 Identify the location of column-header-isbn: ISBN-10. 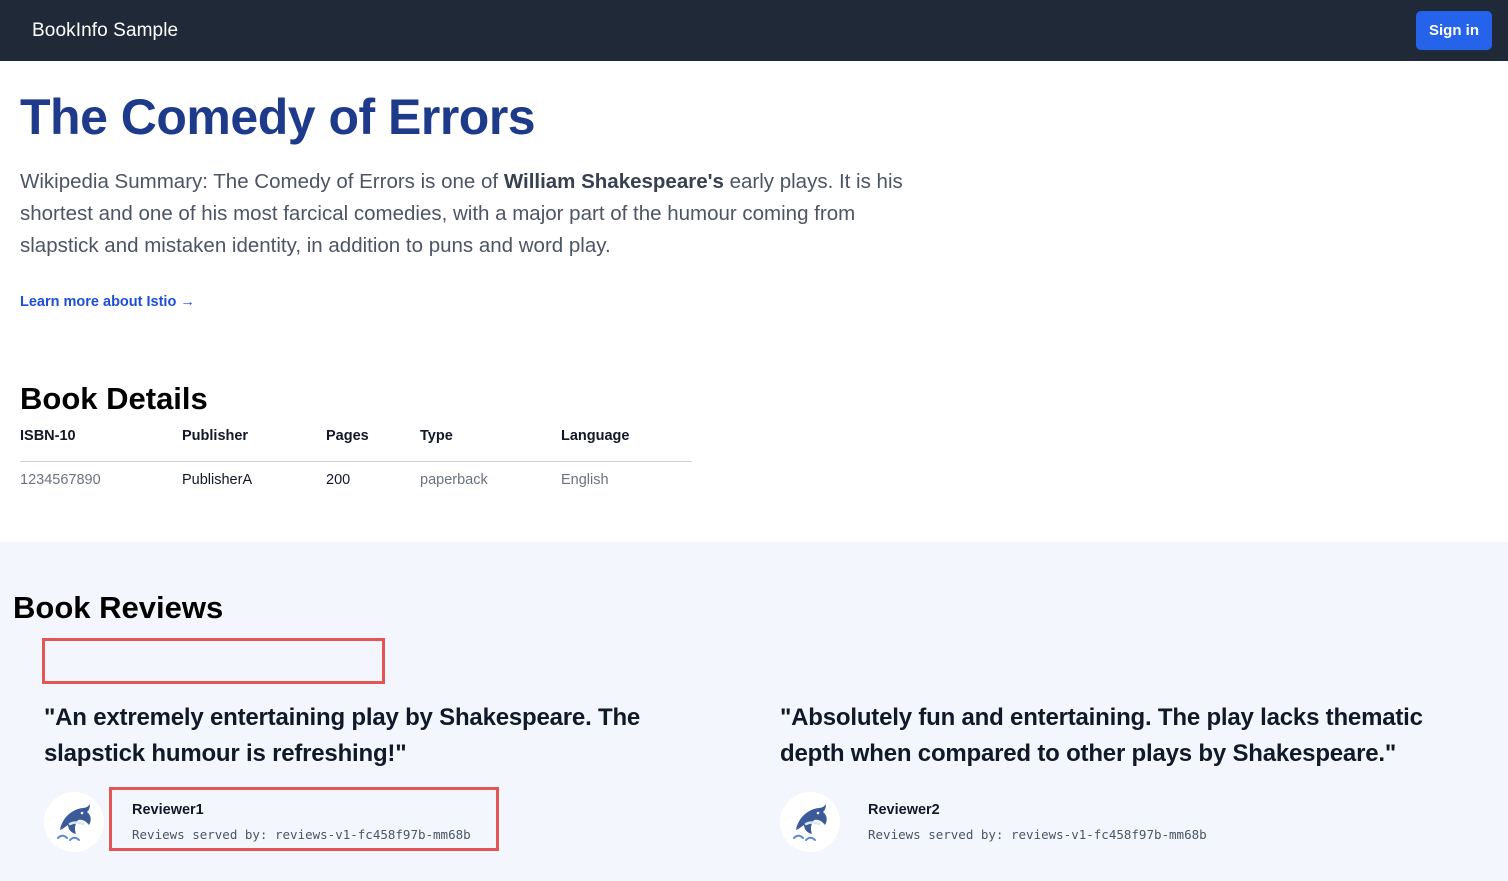
(101, 445).